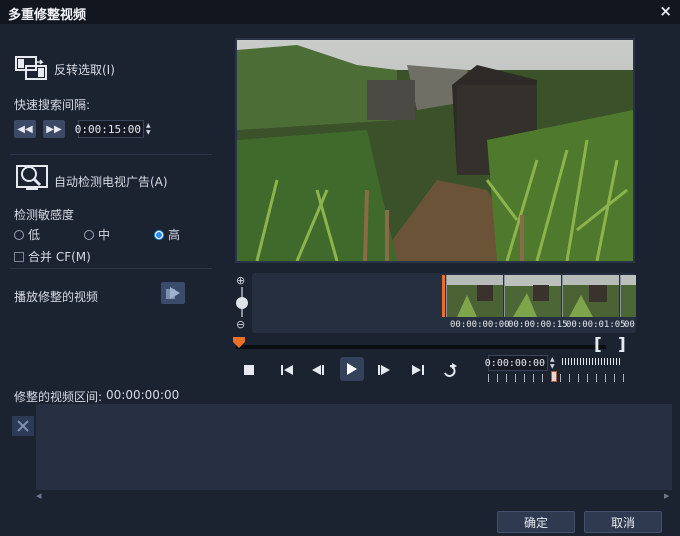  I want to click on close-button: ×, so click(665, 11).